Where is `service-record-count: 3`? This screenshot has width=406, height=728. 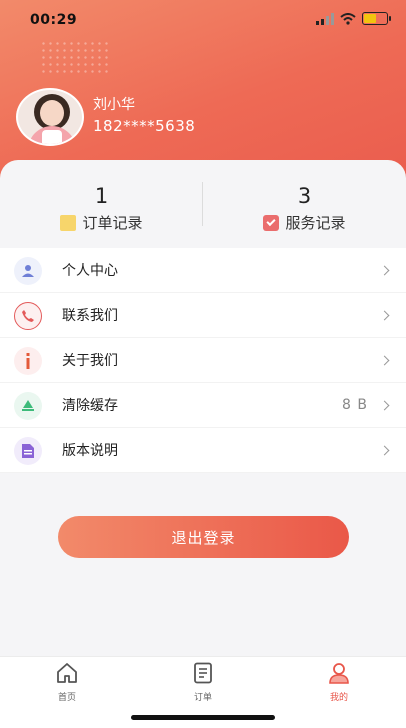
service-record-count: 3 is located at coordinates (304, 196).